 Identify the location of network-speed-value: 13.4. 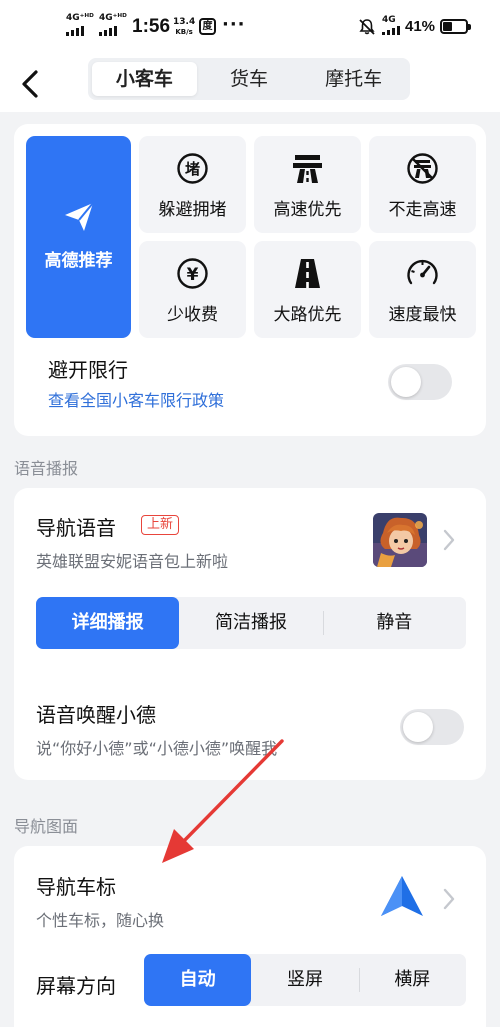
(184, 22).